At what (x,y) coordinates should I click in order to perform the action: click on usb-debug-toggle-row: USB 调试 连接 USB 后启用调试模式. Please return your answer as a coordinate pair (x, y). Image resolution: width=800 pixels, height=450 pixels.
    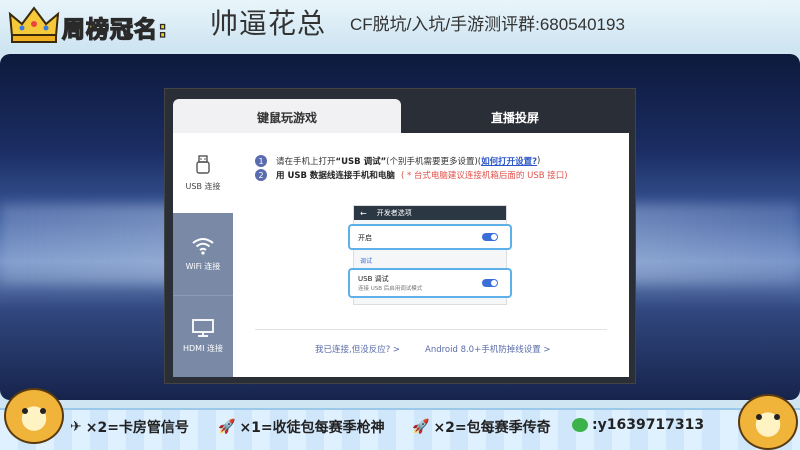
    Looking at the image, I should click on (430, 283).